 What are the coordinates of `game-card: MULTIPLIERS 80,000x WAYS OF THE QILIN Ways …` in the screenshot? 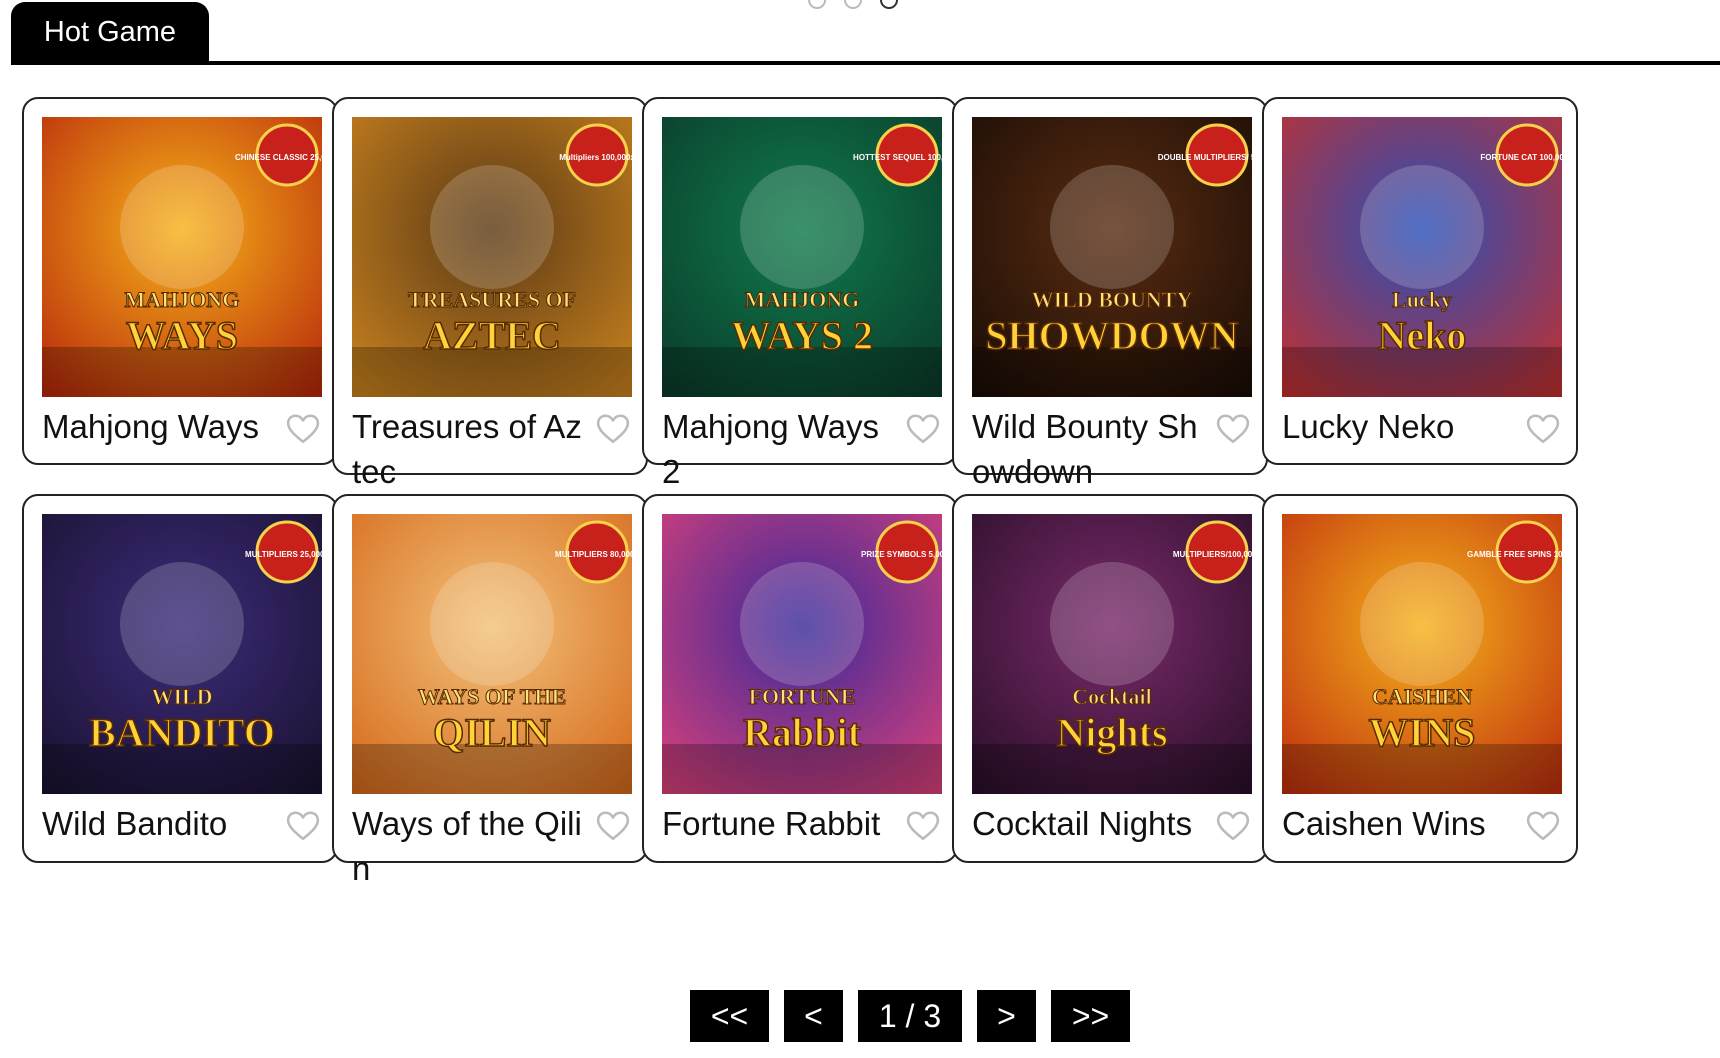 It's located at (490, 690).